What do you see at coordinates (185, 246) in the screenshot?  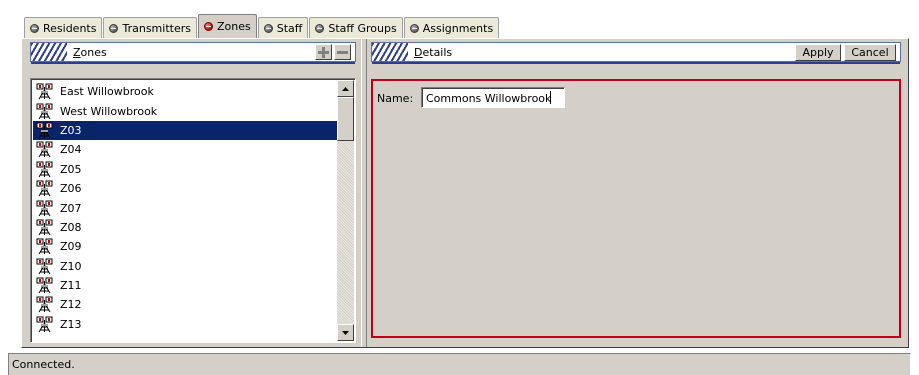 I see `list-item: Z09` at bounding box center [185, 246].